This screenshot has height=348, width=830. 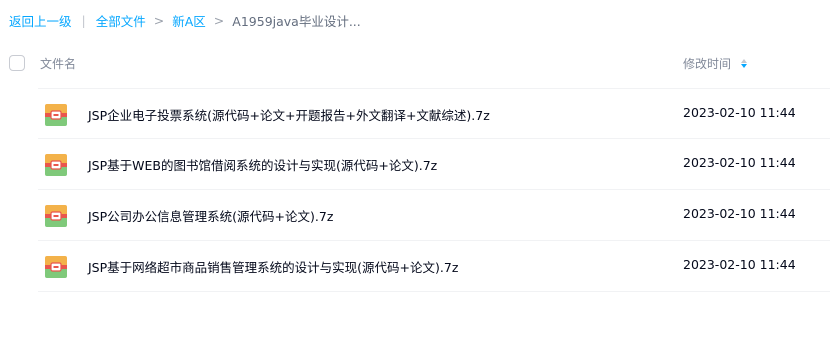 I want to click on sort-down-icon, so click(x=744, y=66).